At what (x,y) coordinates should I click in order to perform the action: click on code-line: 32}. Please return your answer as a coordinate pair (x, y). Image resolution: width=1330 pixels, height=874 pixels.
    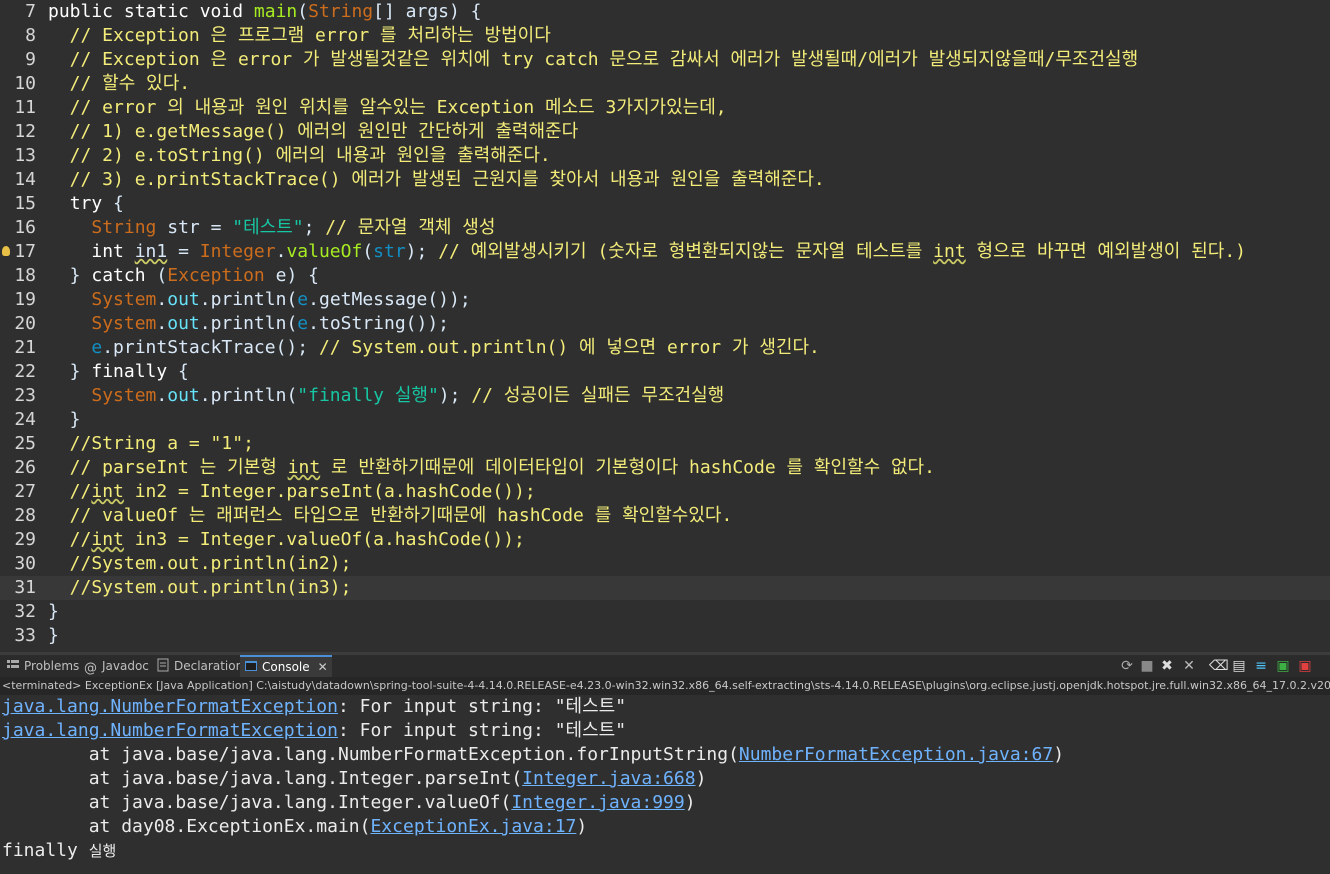
    Looking at the image, I should click on (665, 612).